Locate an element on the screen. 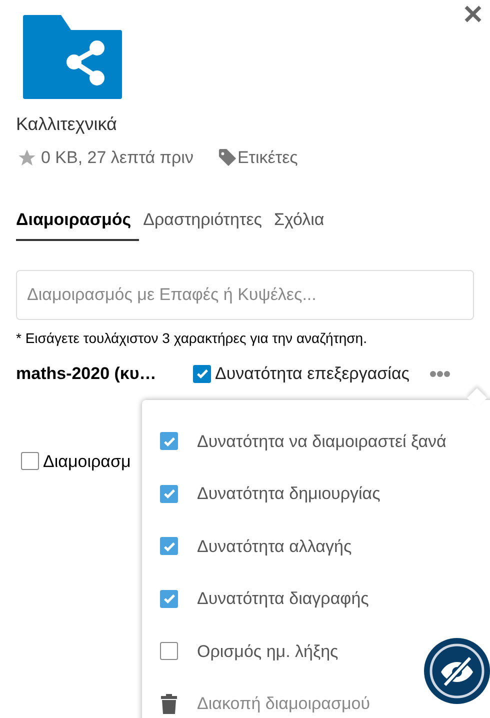 The image size is (490, 718). file-meta: 0 KB, 27 λεπτά πριν is located at coordinates (117, 158).